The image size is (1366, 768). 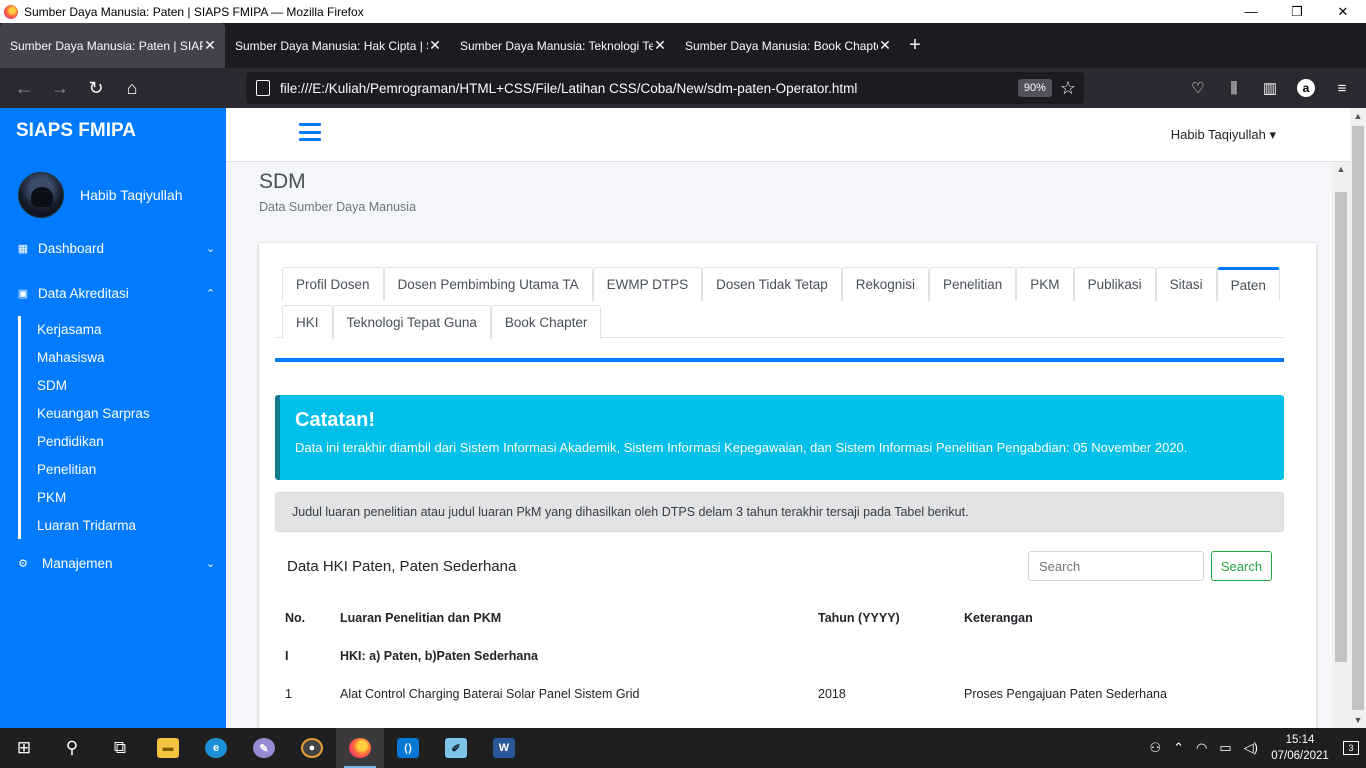 I want to click on page-scrollbar: ▲ ▼, so click(x=1358, y=418).